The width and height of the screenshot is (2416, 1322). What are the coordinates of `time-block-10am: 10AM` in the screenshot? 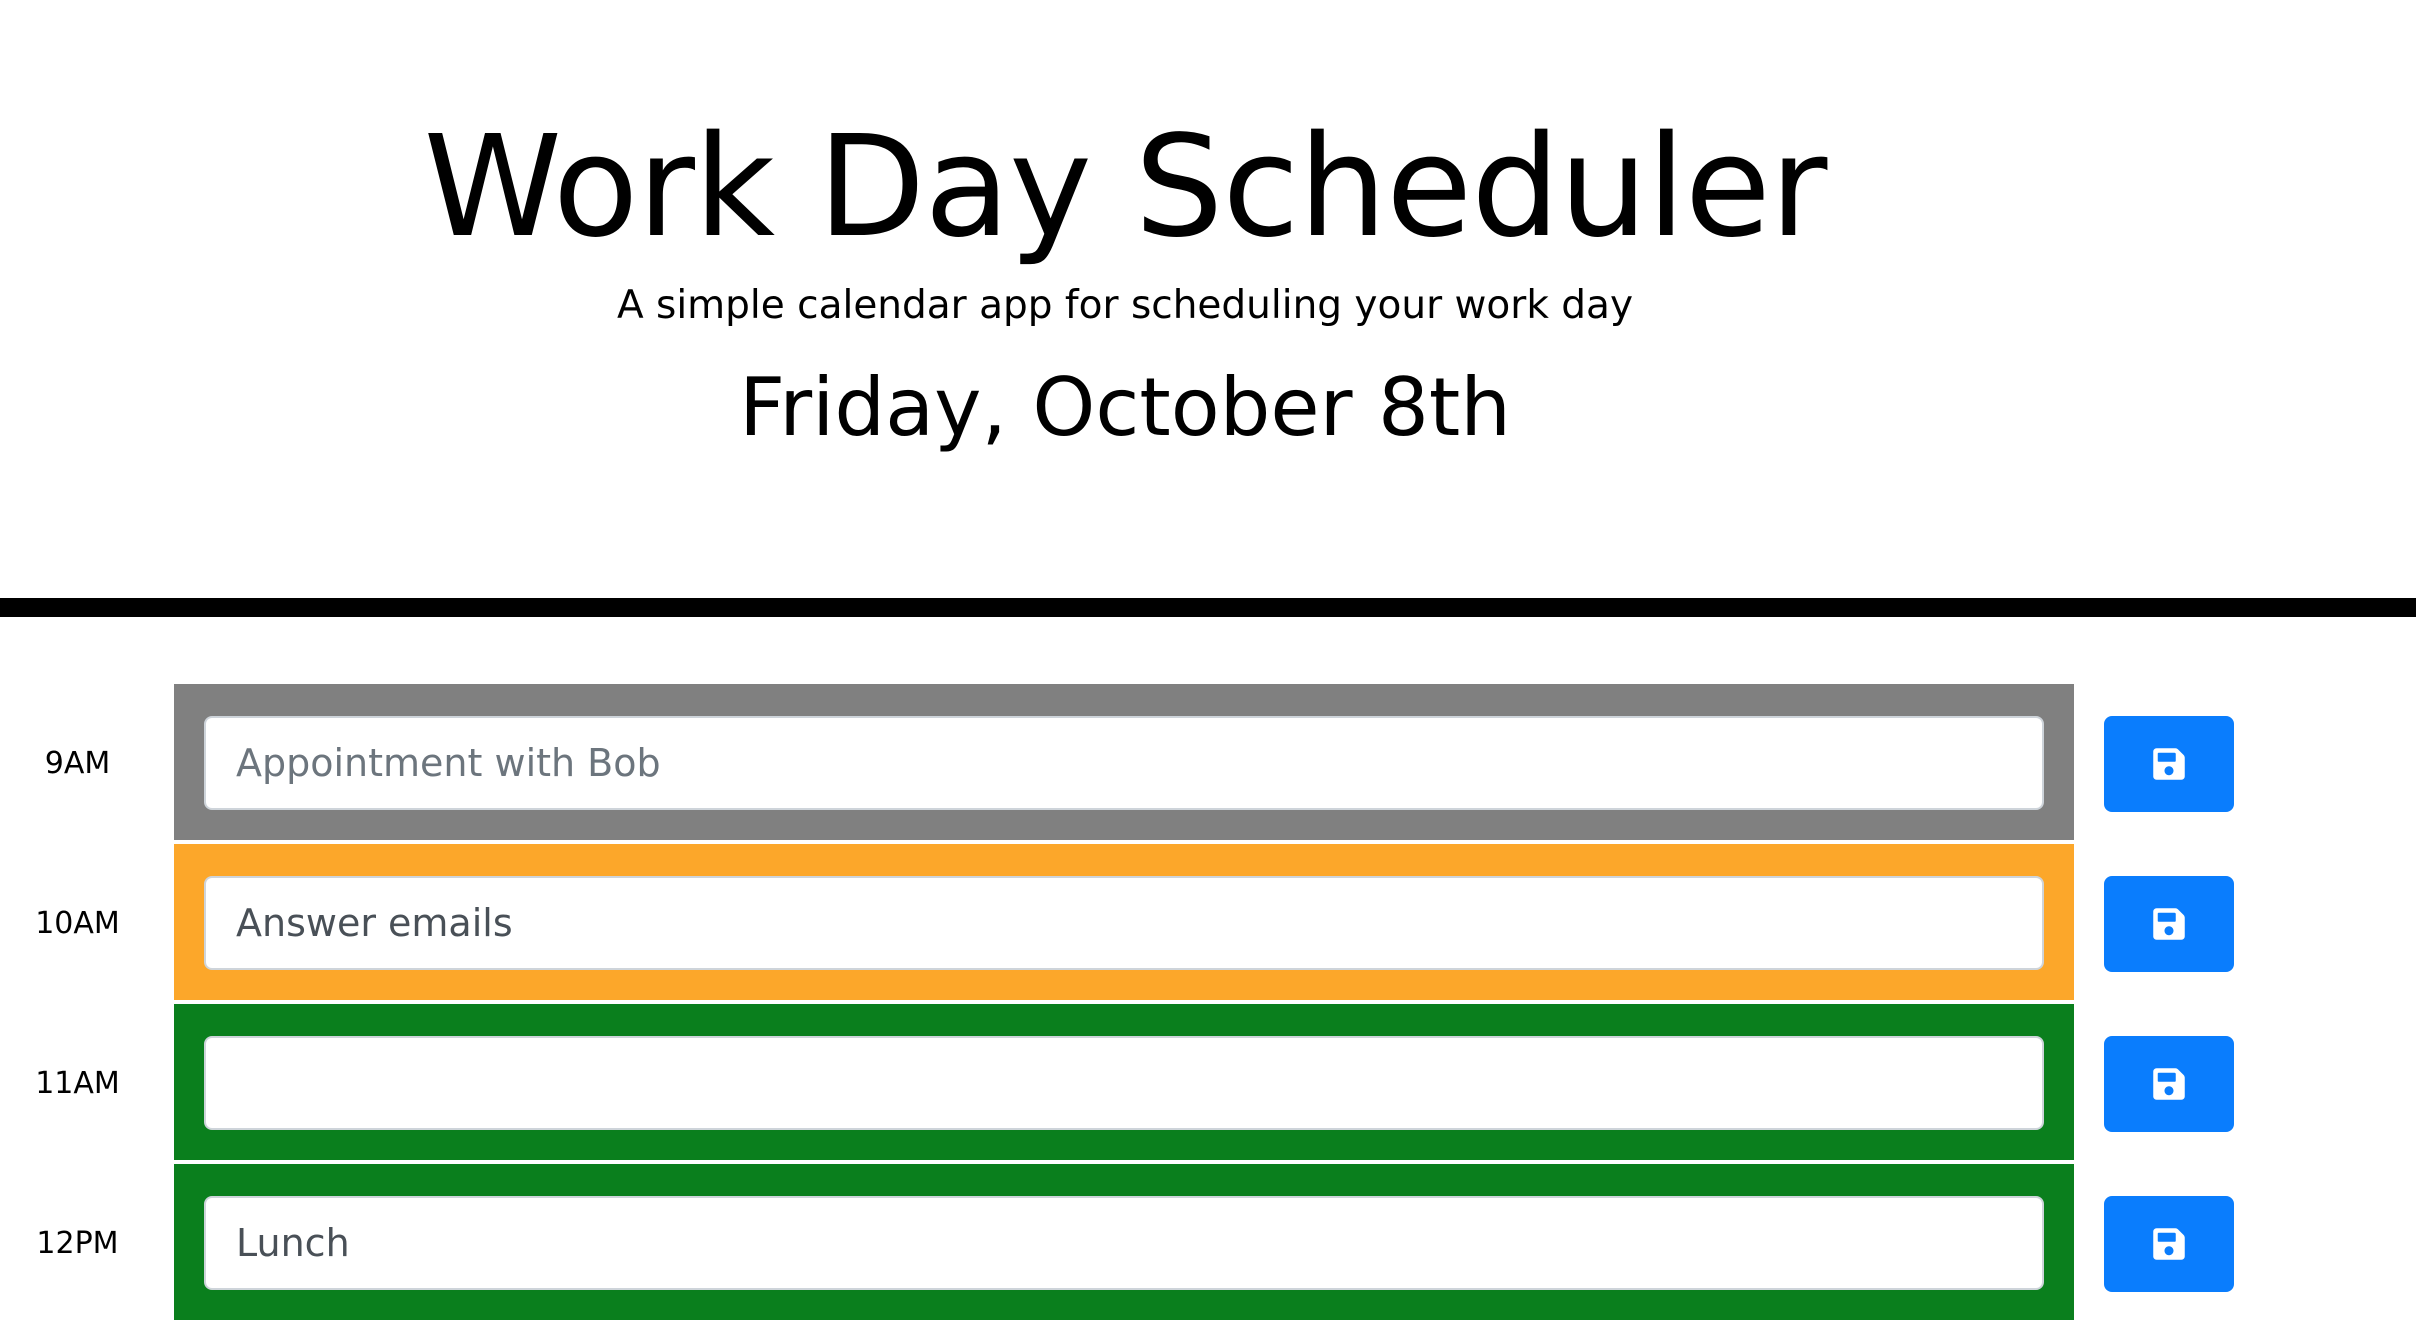 It's located at (1208, 923).